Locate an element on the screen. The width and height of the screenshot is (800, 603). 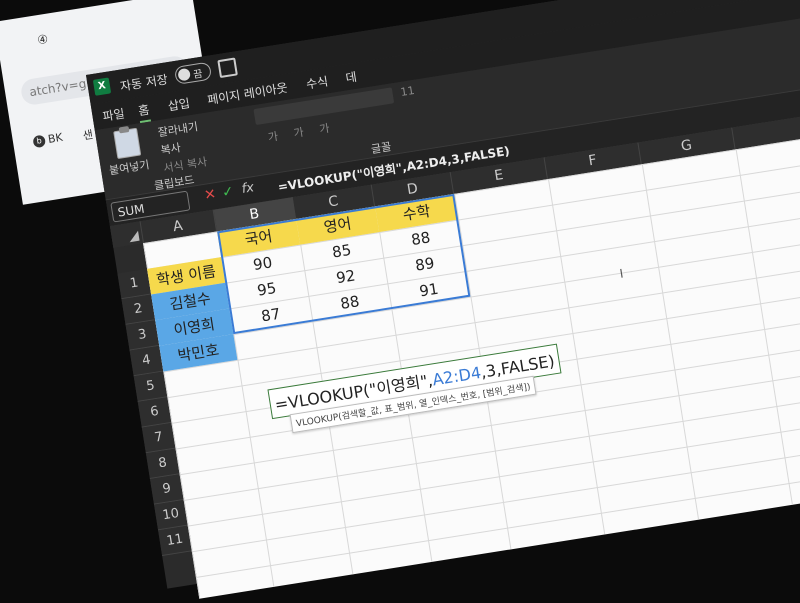
toggle-knob is located at coordinates (184, 74).